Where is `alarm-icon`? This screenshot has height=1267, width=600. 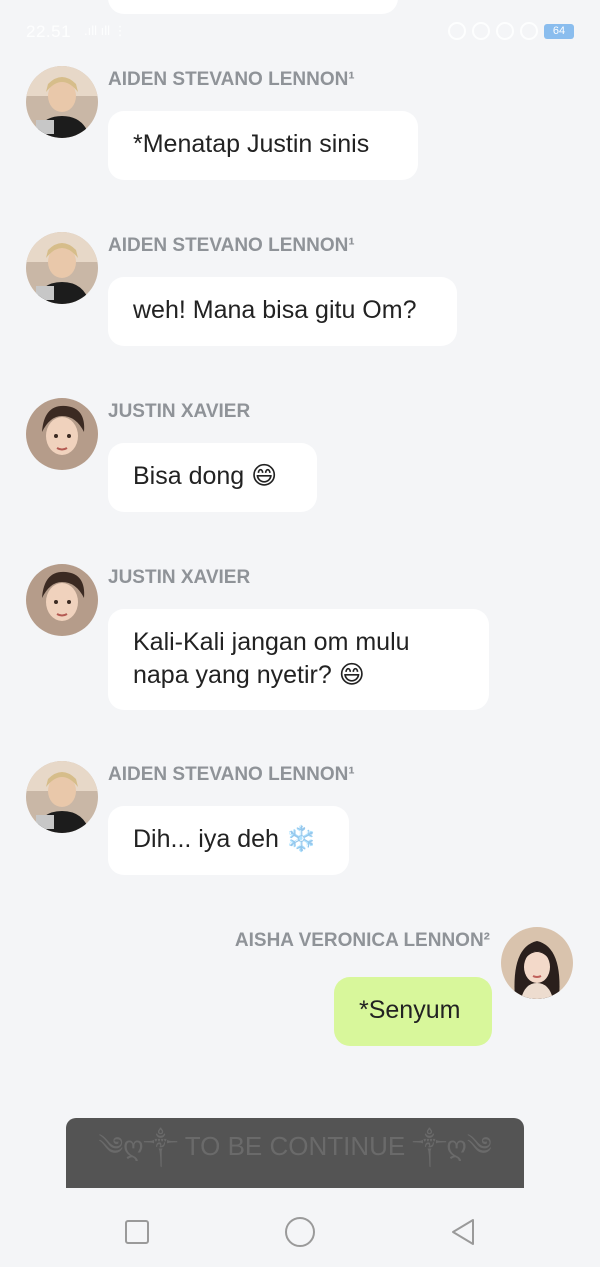 alarm-icon is located at coordinates (505, 31).